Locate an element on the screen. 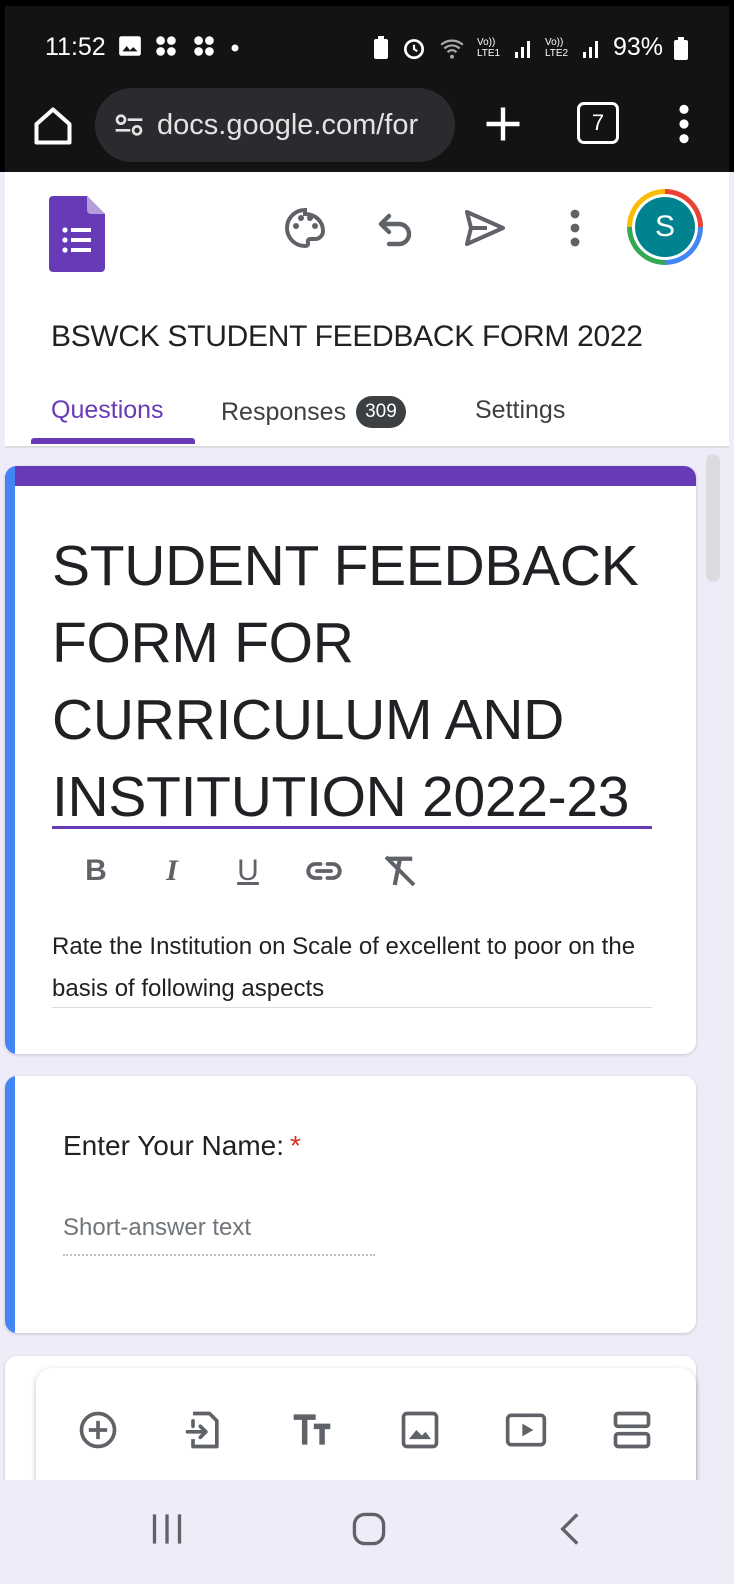 Image resolution: width=734 pixels, height=1584 pixels. short-answer-underline is located at coordinates (219, 1255).